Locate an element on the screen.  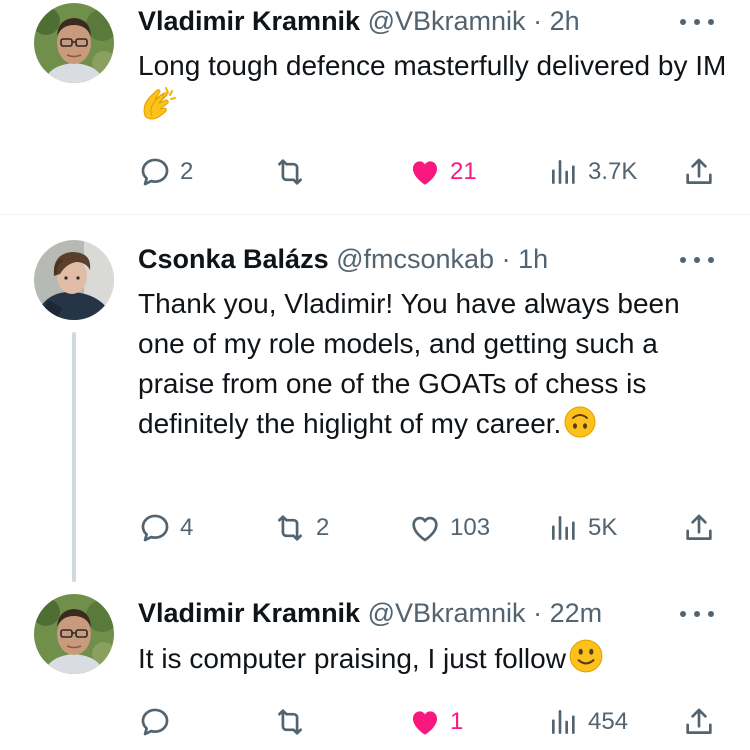
tweet-3-actions: 1 454 is located at coordinates (428, 722).